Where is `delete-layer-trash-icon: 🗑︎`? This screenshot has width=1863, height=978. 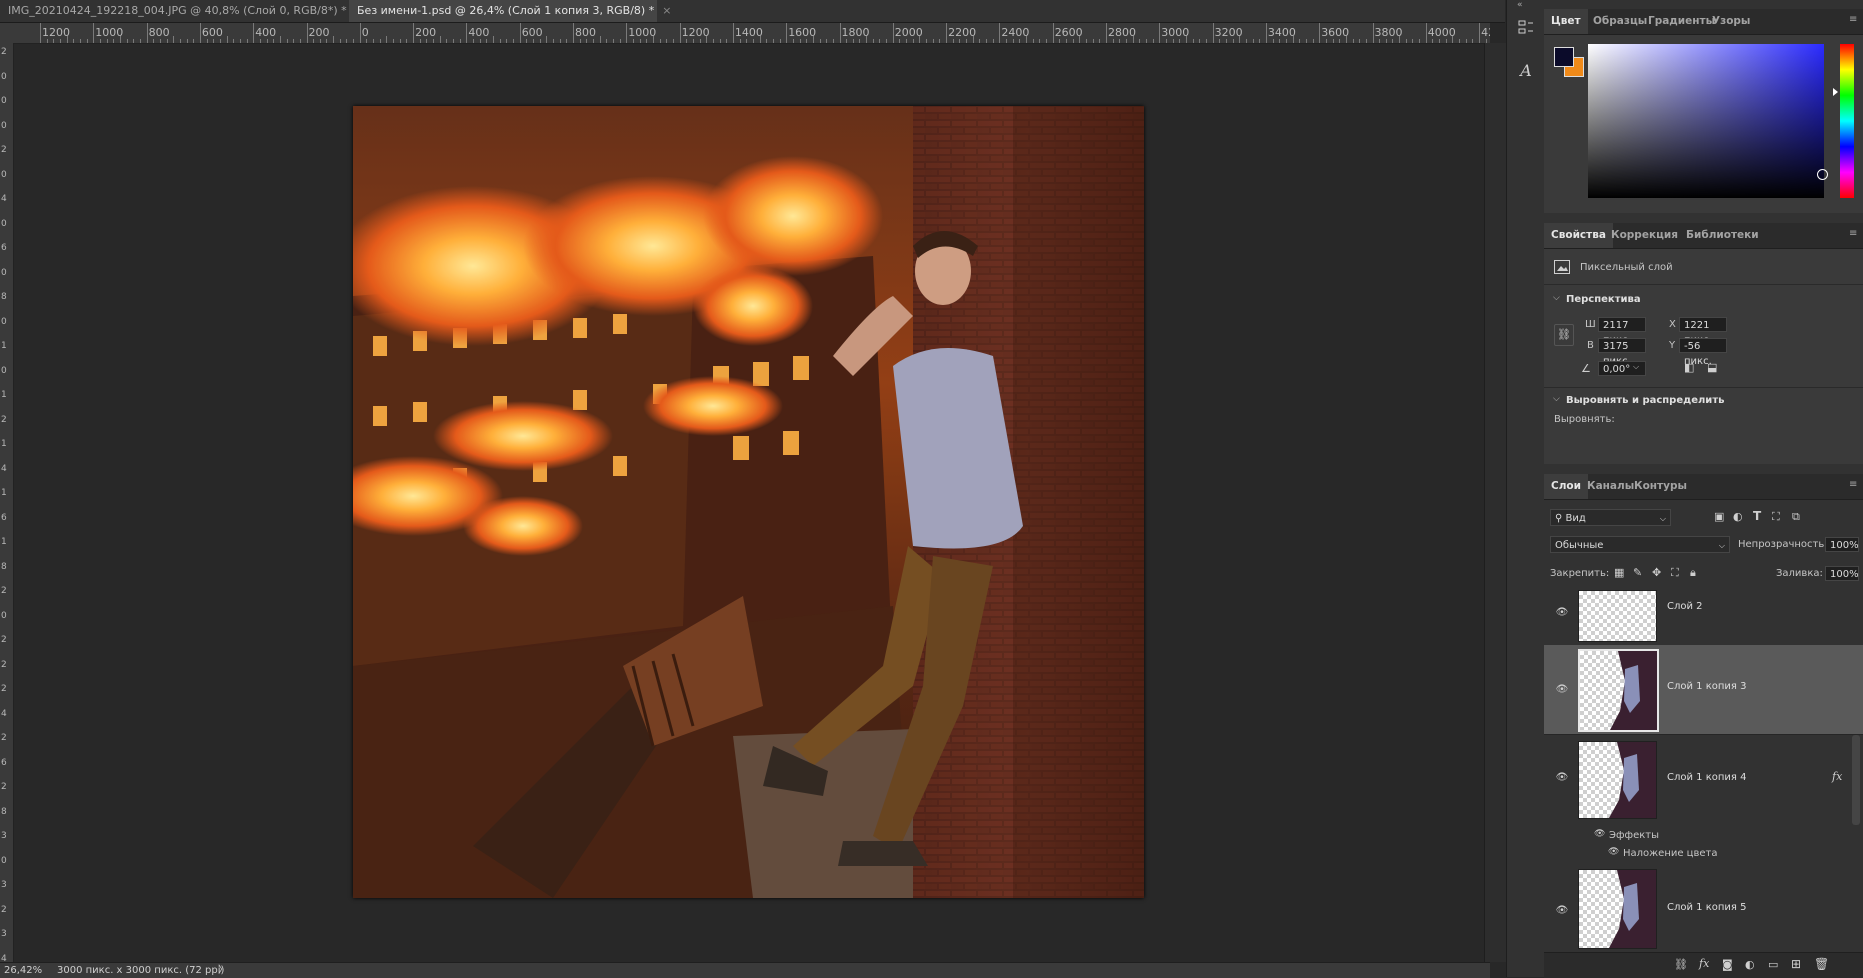 delete-layer-trash-icon: 🗑︎ is located at coordinates (1821, 964).